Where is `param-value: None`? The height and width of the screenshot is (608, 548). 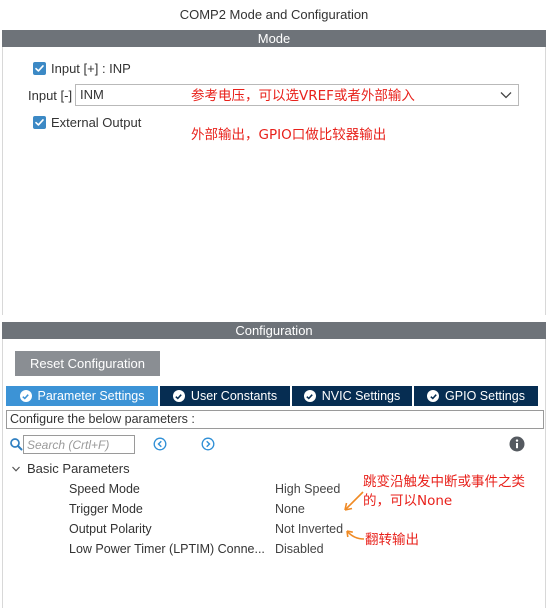 param-value: None is located at coordinates (290, 509).